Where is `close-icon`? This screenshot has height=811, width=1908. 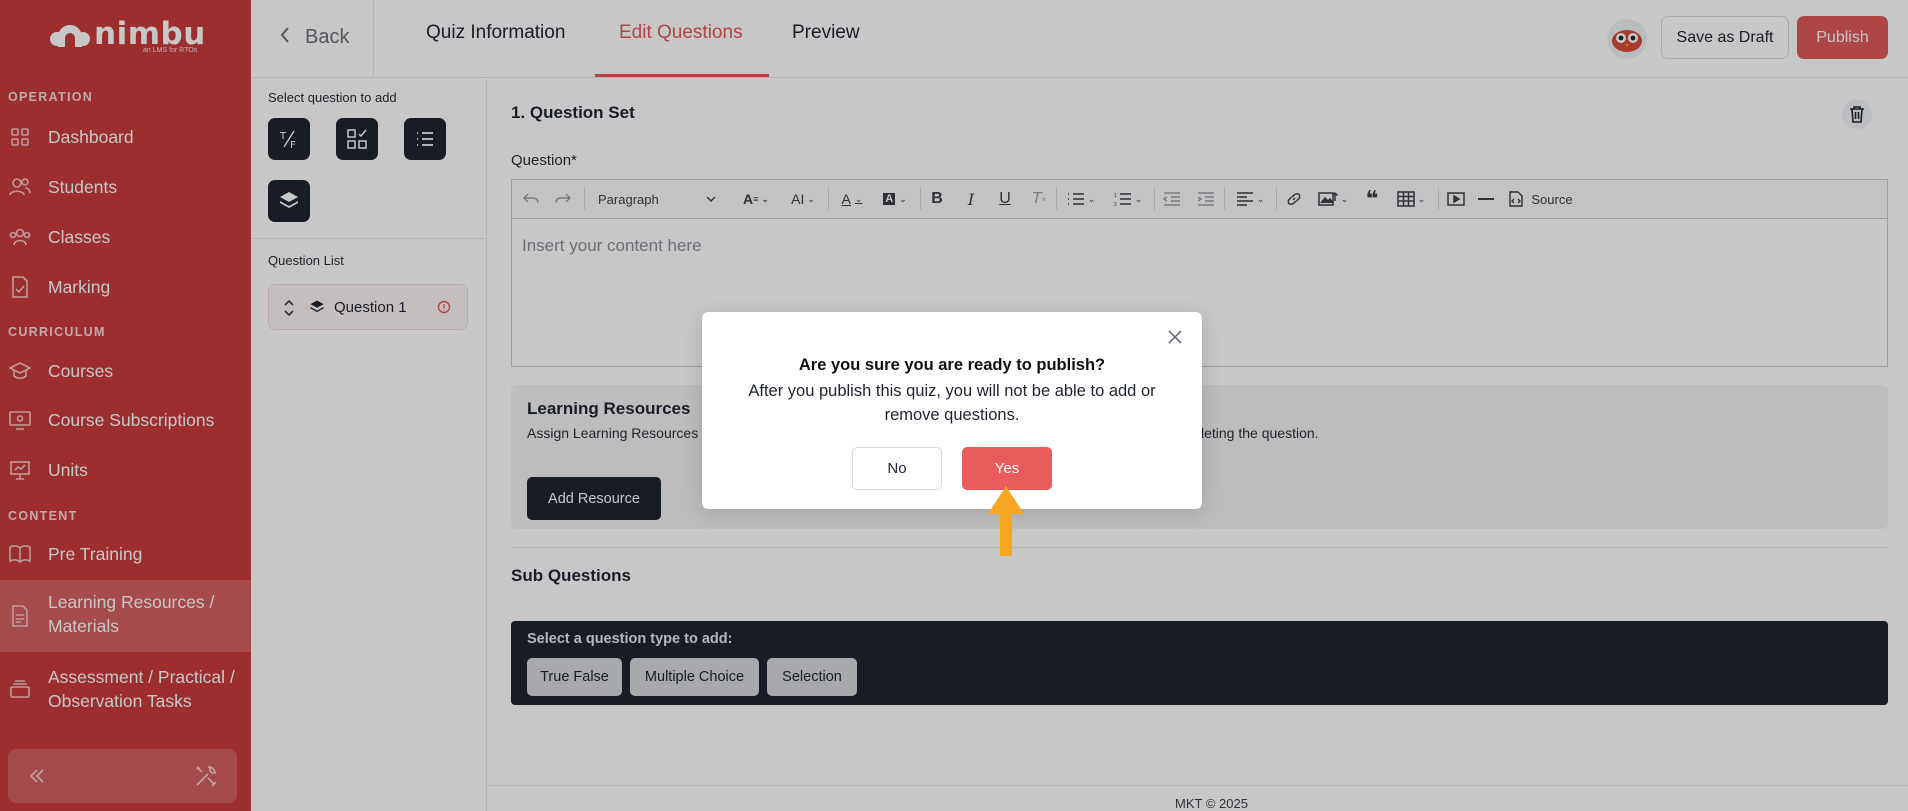 close-icon is located at coordinates (1175, 337).